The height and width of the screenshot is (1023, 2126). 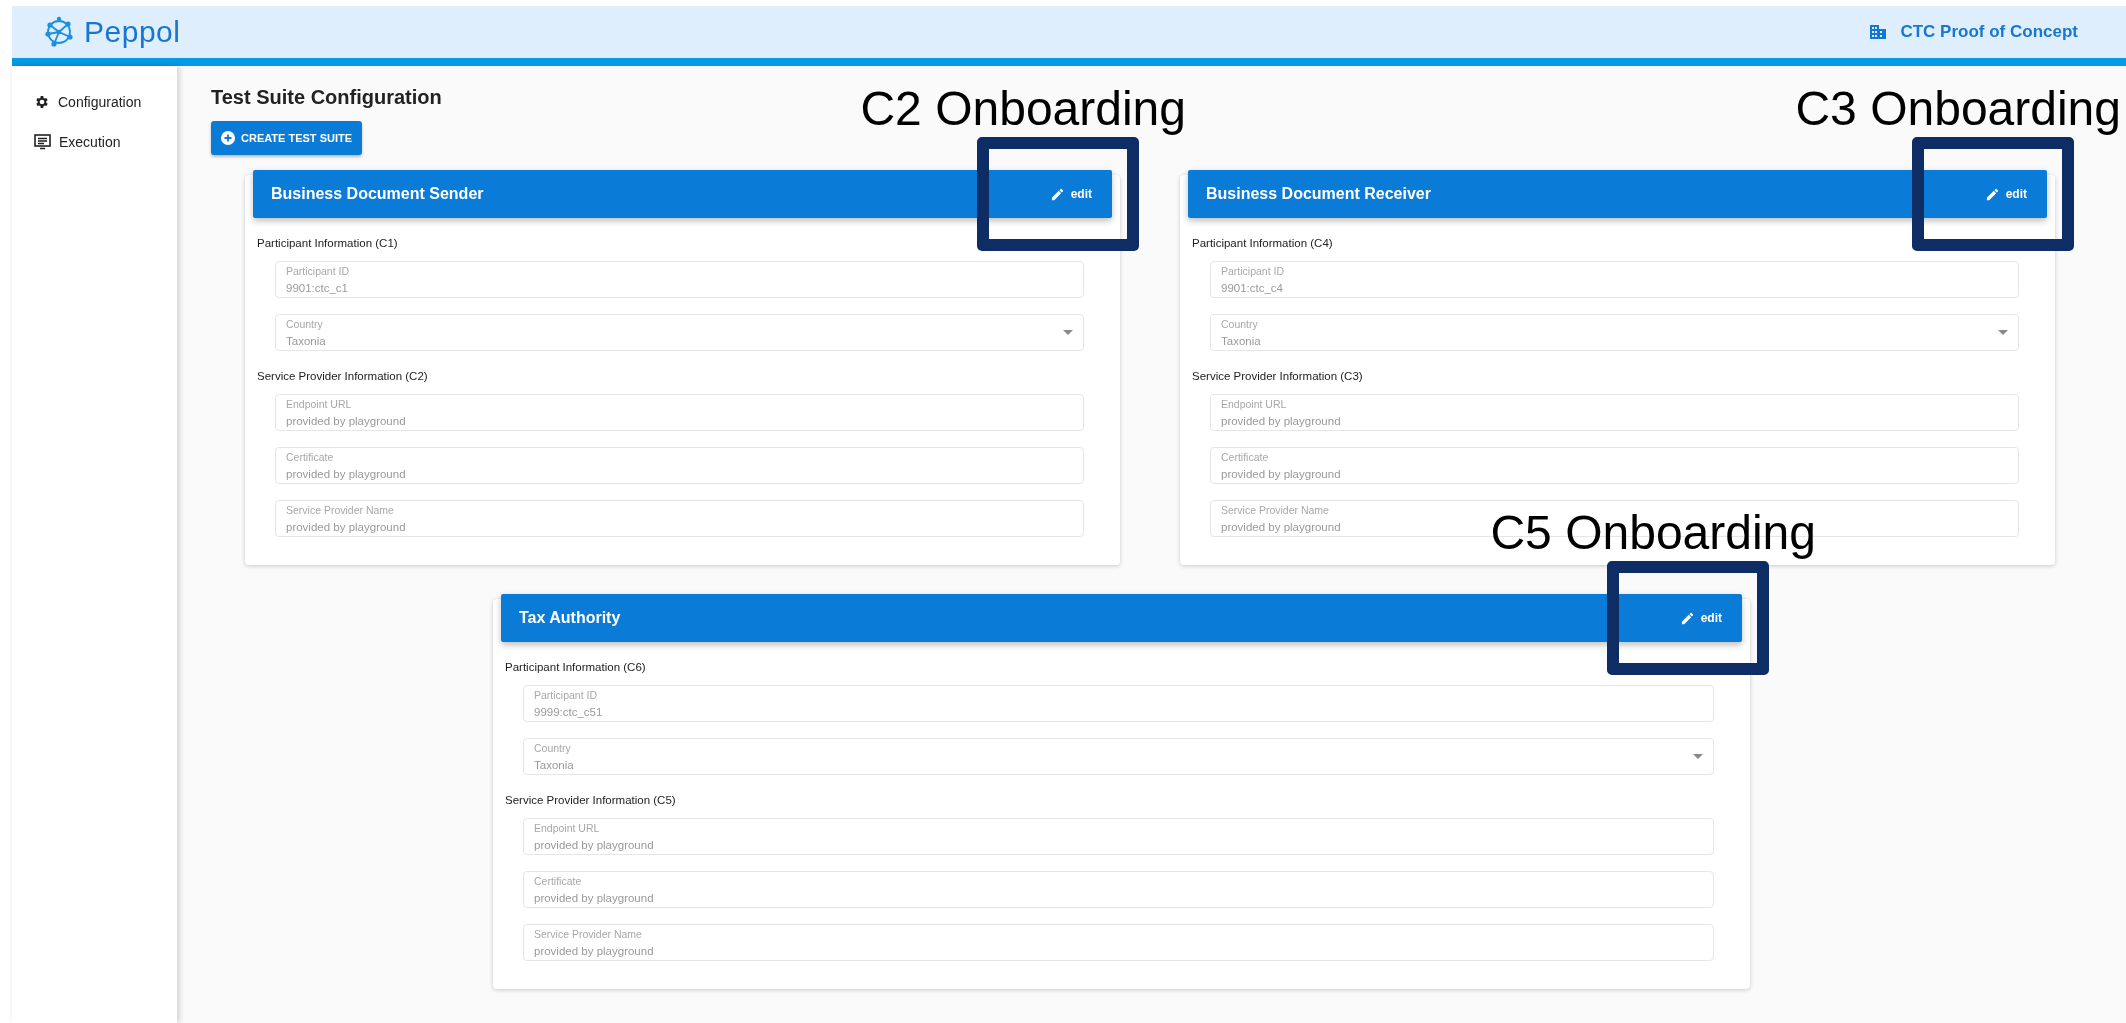 What do you see at coordinates (105, 102) in the screenshot?
I see `sidebar-item: Configuration` at bounding box center [105, 102].